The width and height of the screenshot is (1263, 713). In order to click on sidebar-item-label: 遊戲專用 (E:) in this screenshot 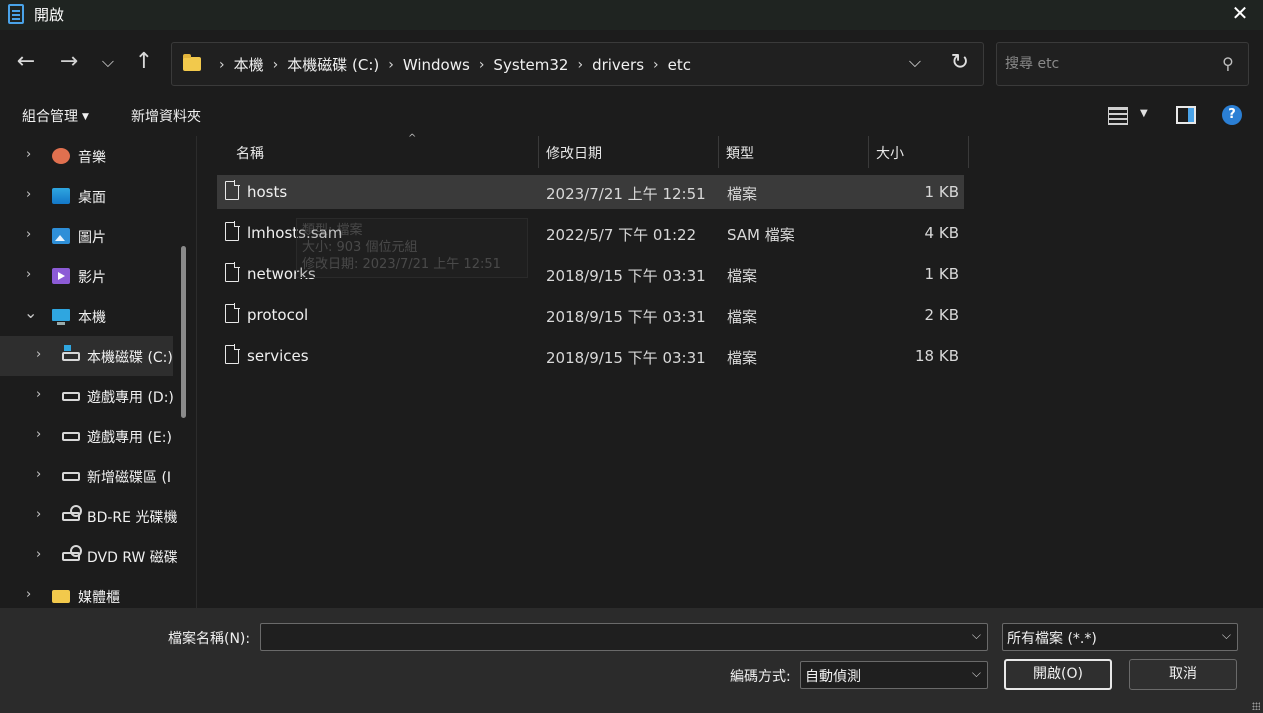, I will do `click(129, 438)`.